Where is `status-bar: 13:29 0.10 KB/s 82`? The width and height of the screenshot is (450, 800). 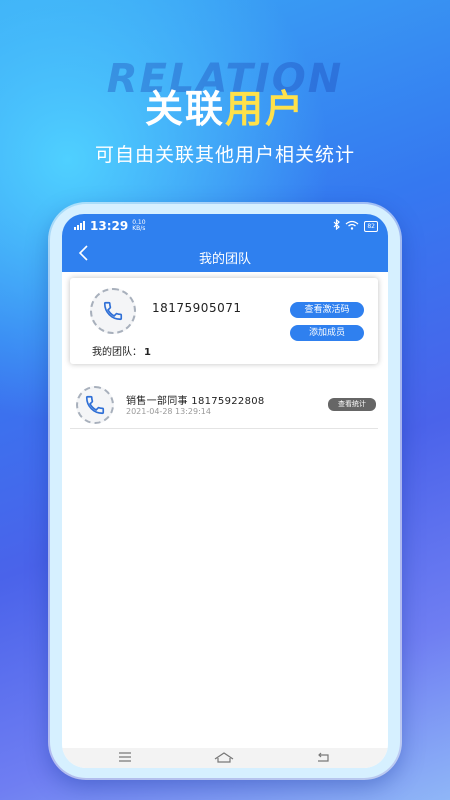
status-bar: 13:29 0.10 KB/s 82 is located at coordinates (225, 227).